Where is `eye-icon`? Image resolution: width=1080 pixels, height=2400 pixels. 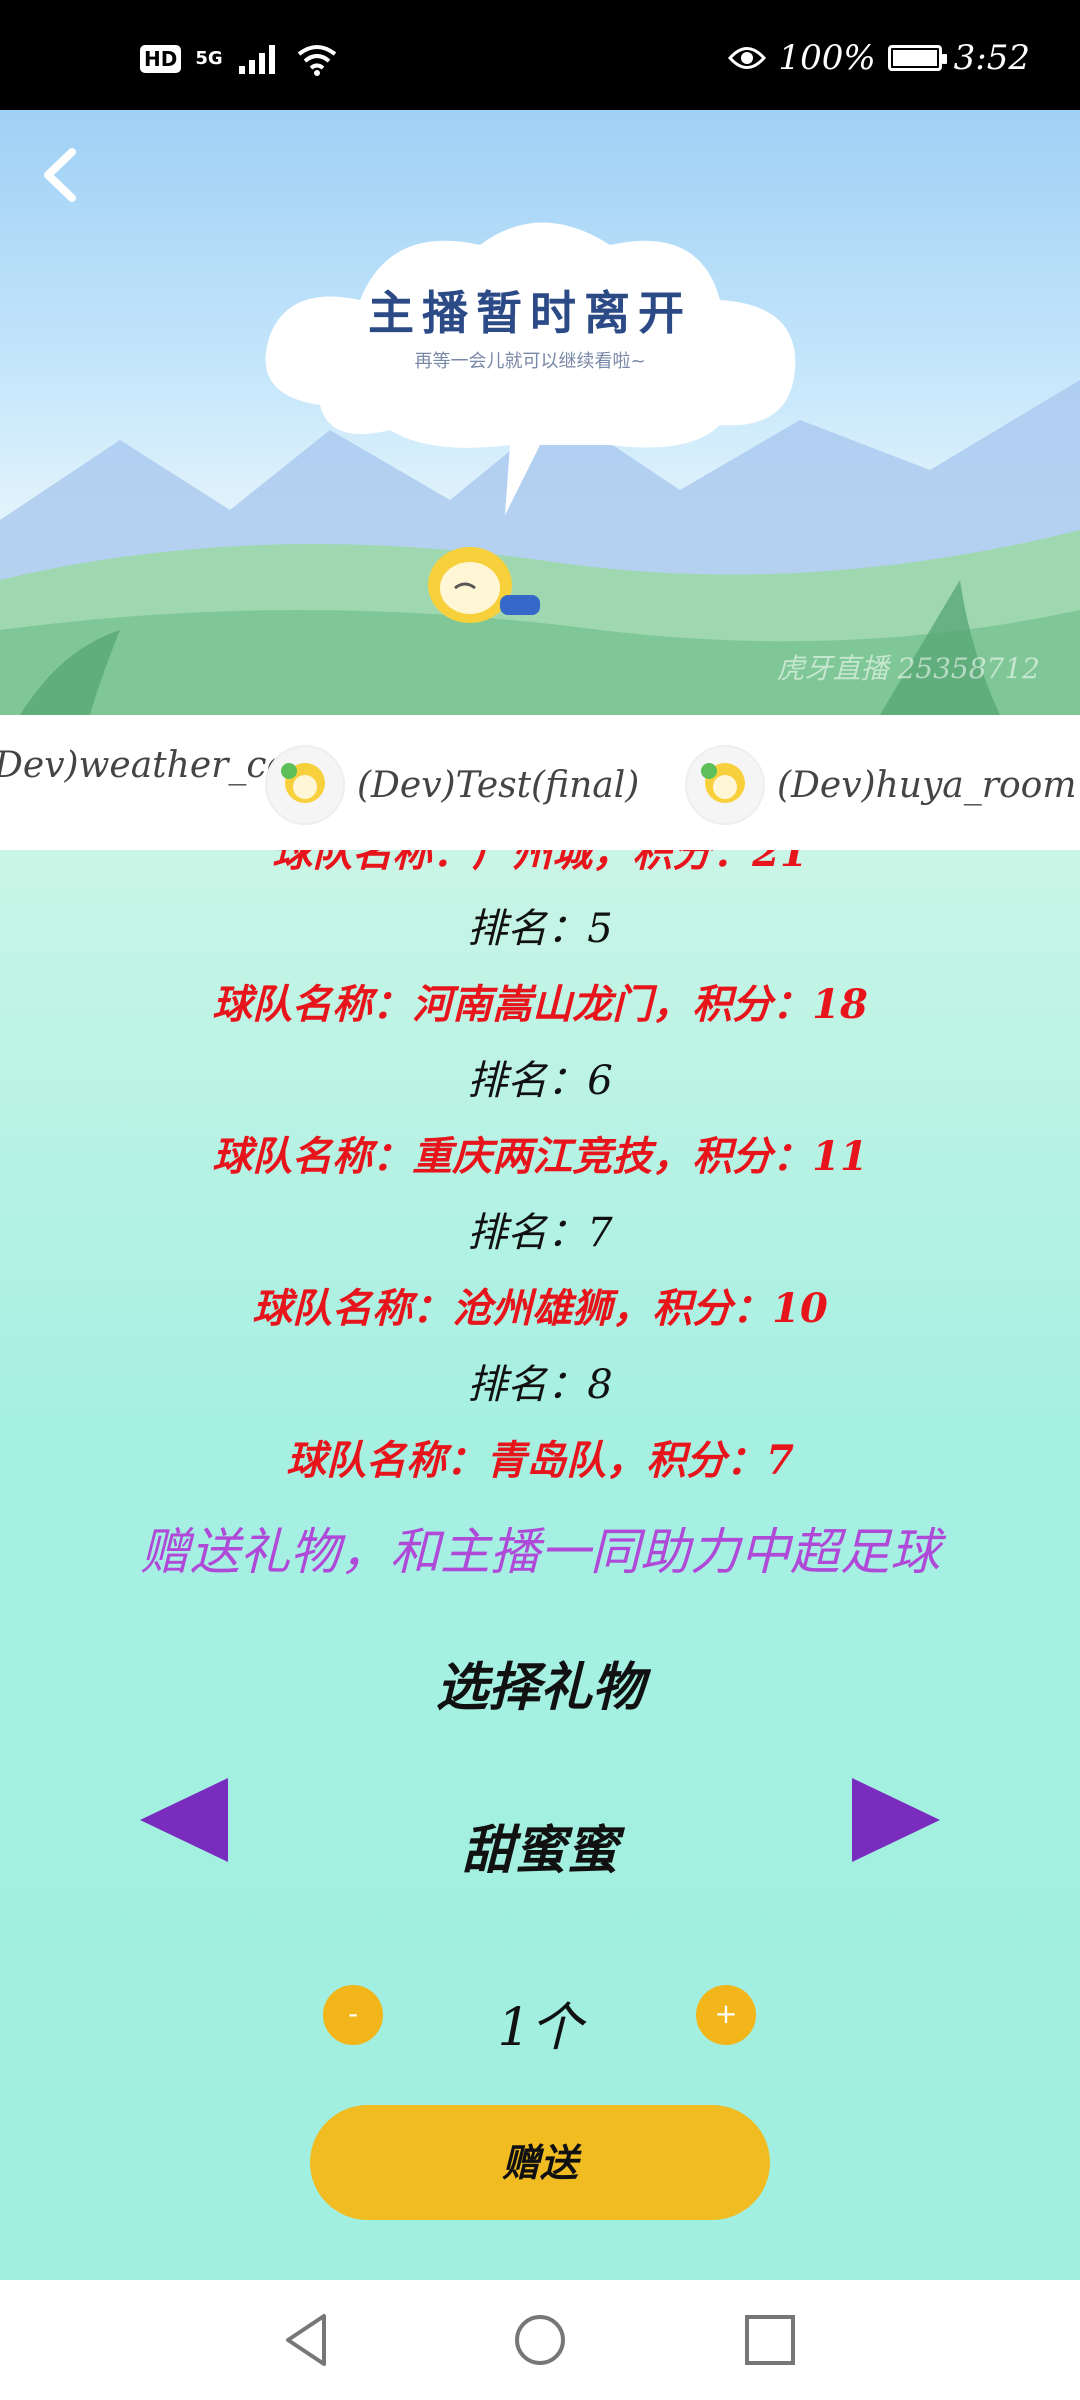
eye-icon is located at coordinates (747, 58).